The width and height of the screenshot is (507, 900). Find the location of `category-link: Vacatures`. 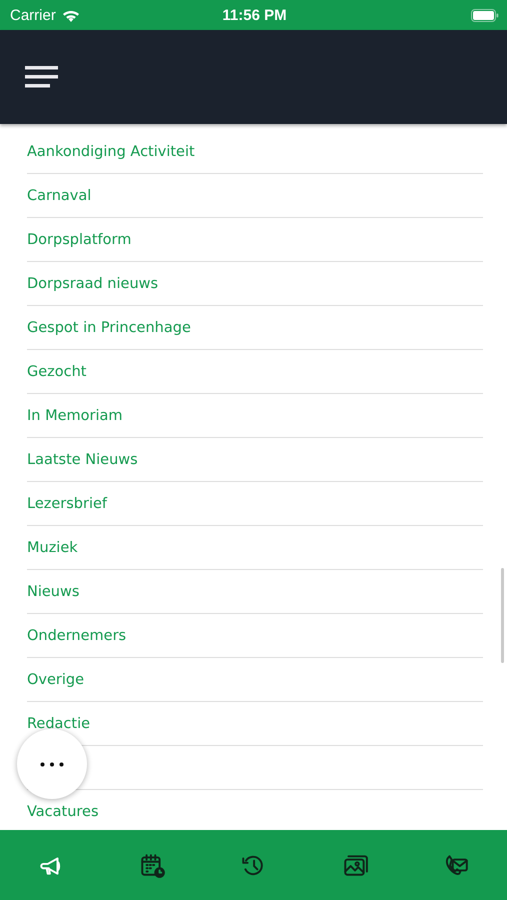

category-link: Vacatures is located at coordinates (63, 812).